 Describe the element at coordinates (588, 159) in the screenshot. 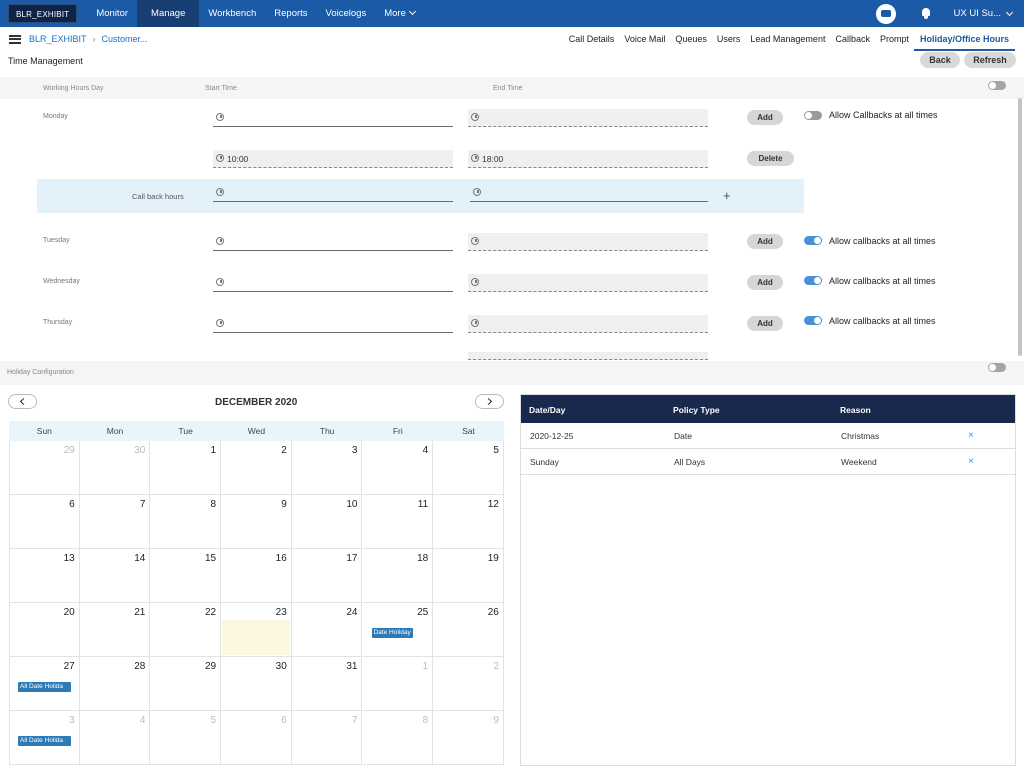

I see `monday-slot-end-input: 18:00` at that location.